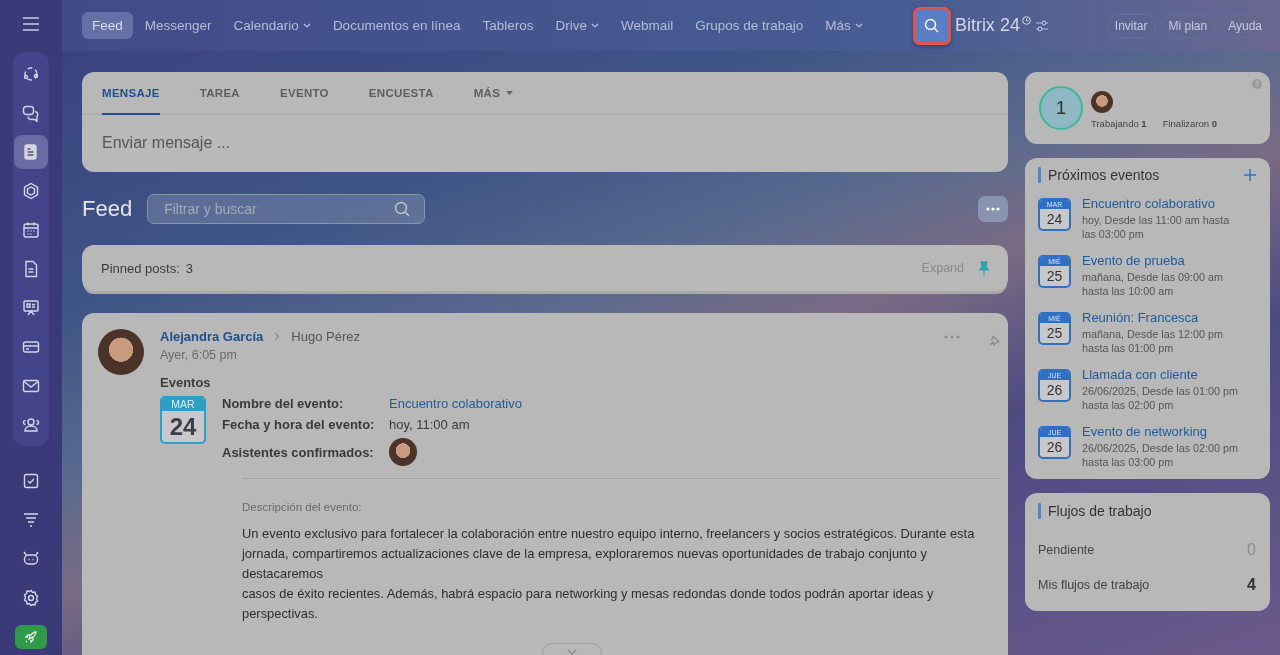  What do you see at coordinates (31, 559) in the screenshot?
I see `robot-icon` at bounding box center [31, 559].